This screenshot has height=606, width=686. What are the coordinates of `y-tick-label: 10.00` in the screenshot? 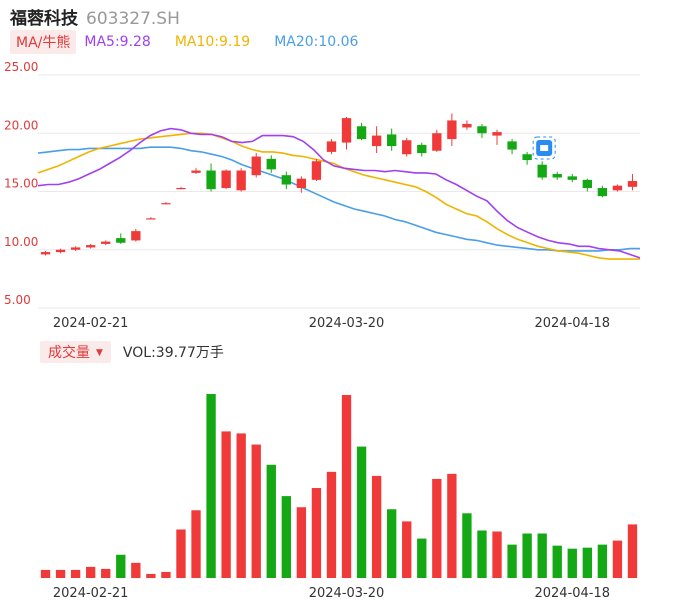 It's located at (21, 242).